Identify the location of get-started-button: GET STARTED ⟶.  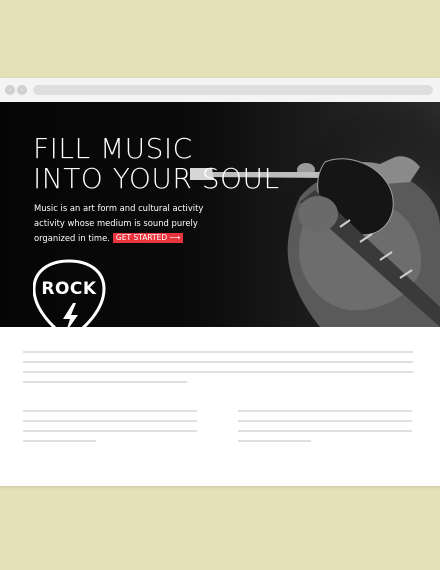
(148, 238).